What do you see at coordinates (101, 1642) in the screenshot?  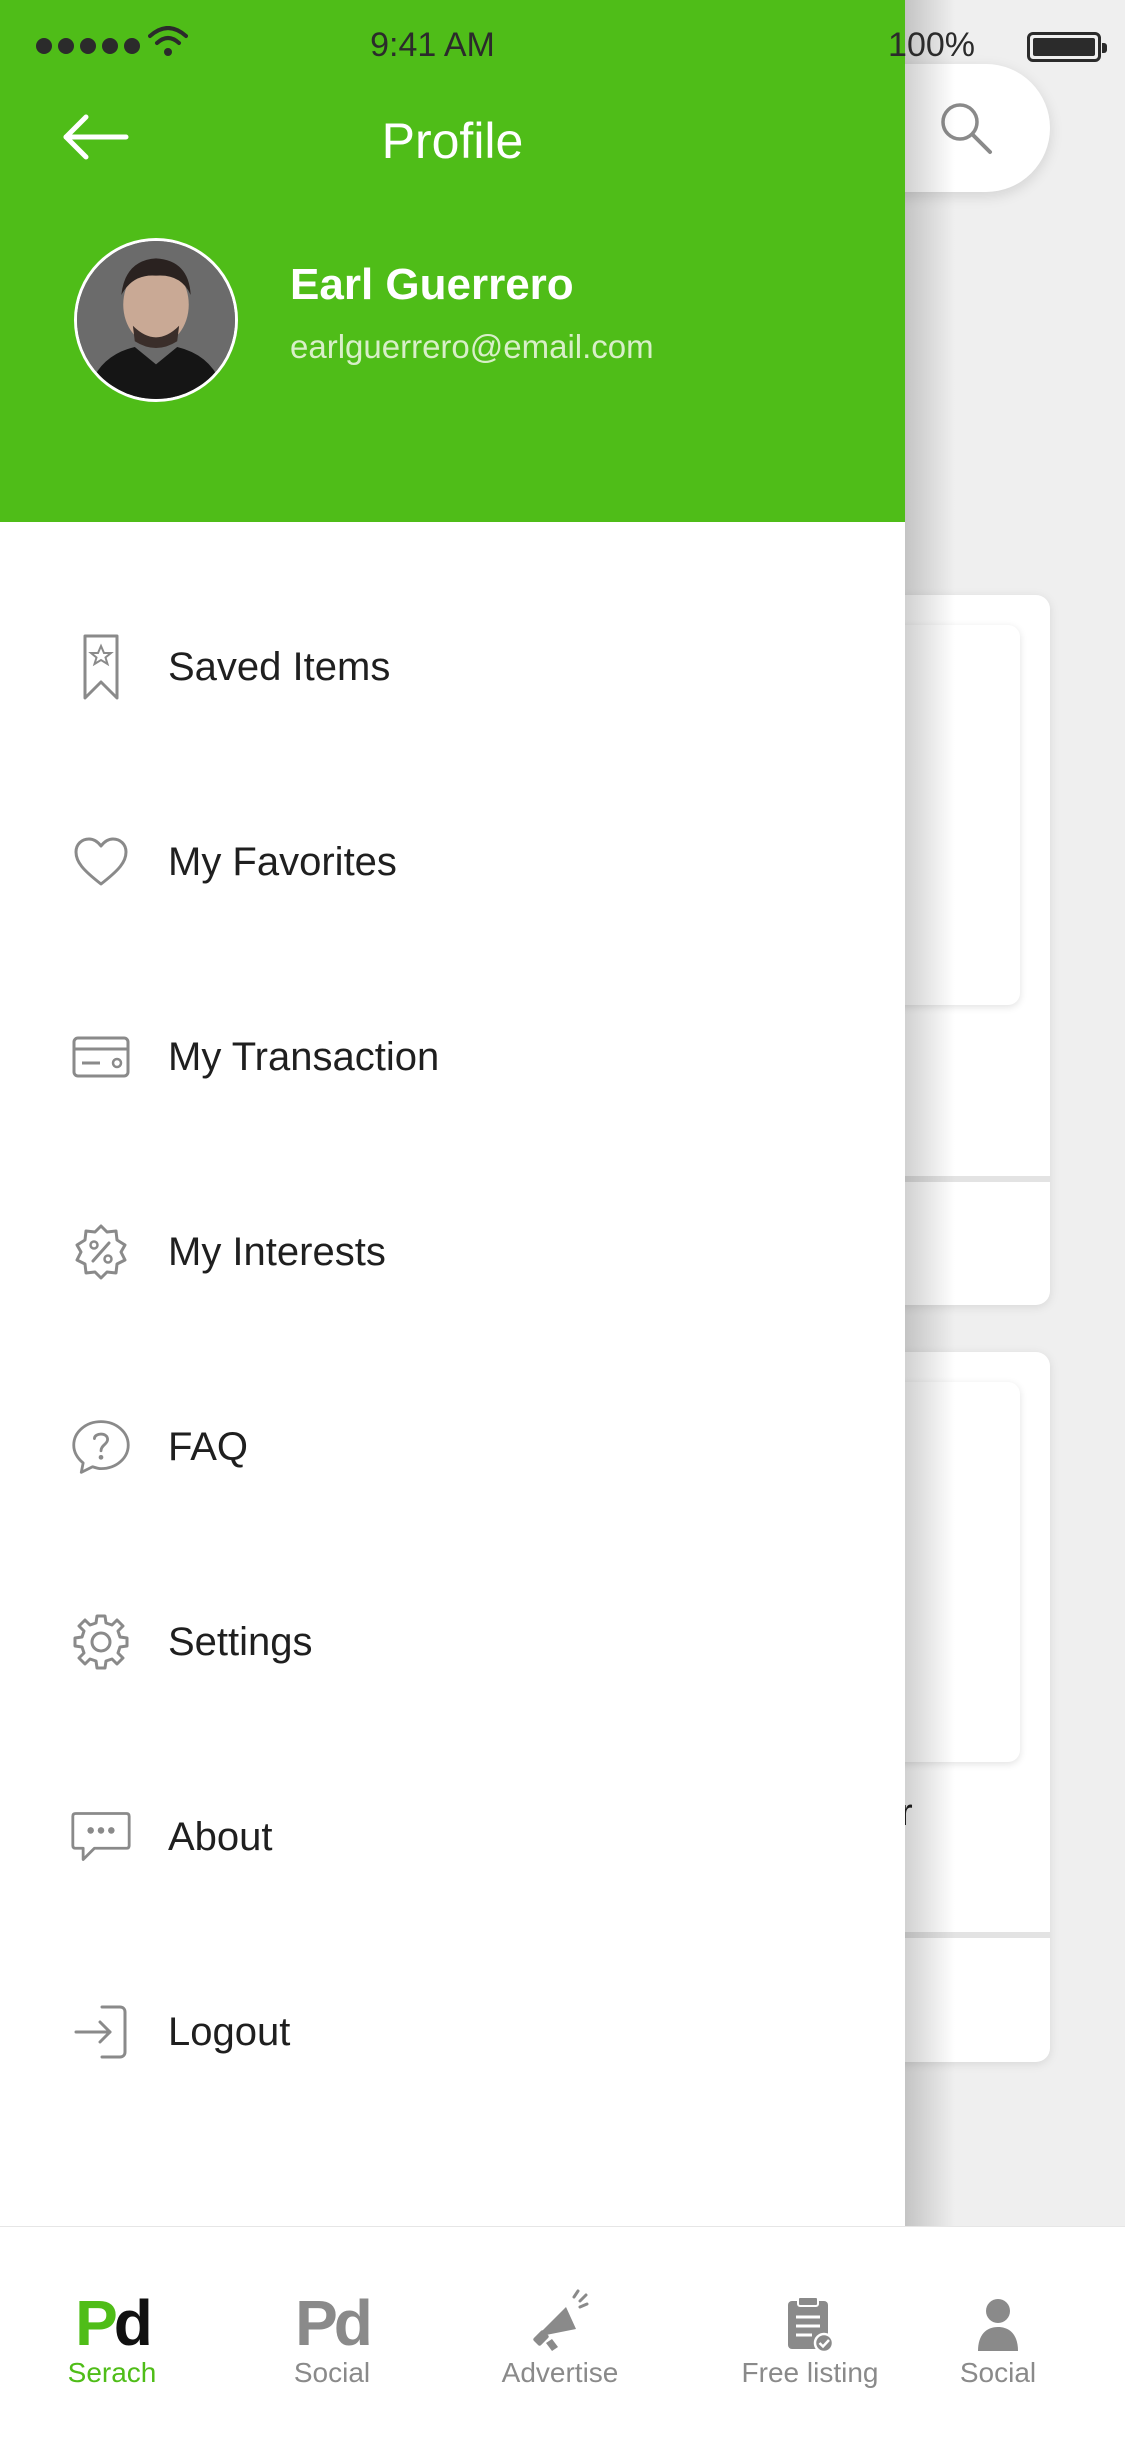 I see `gear-icon` at bounding box center [101, 1642].